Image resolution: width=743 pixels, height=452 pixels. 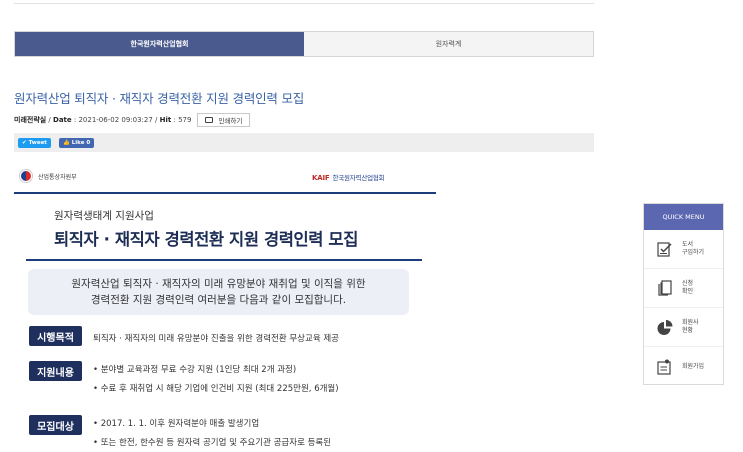 I want to click on facebook-like-button: 👍 Like 0, so click(x=76, y=142).